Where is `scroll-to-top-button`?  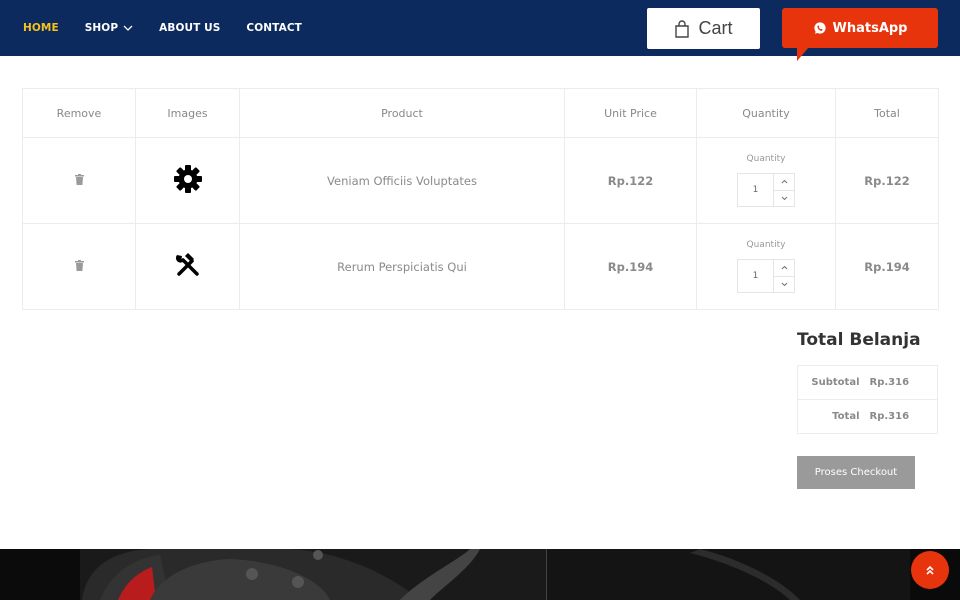
scroll-to-top-button is located at coordinates (930, 570).